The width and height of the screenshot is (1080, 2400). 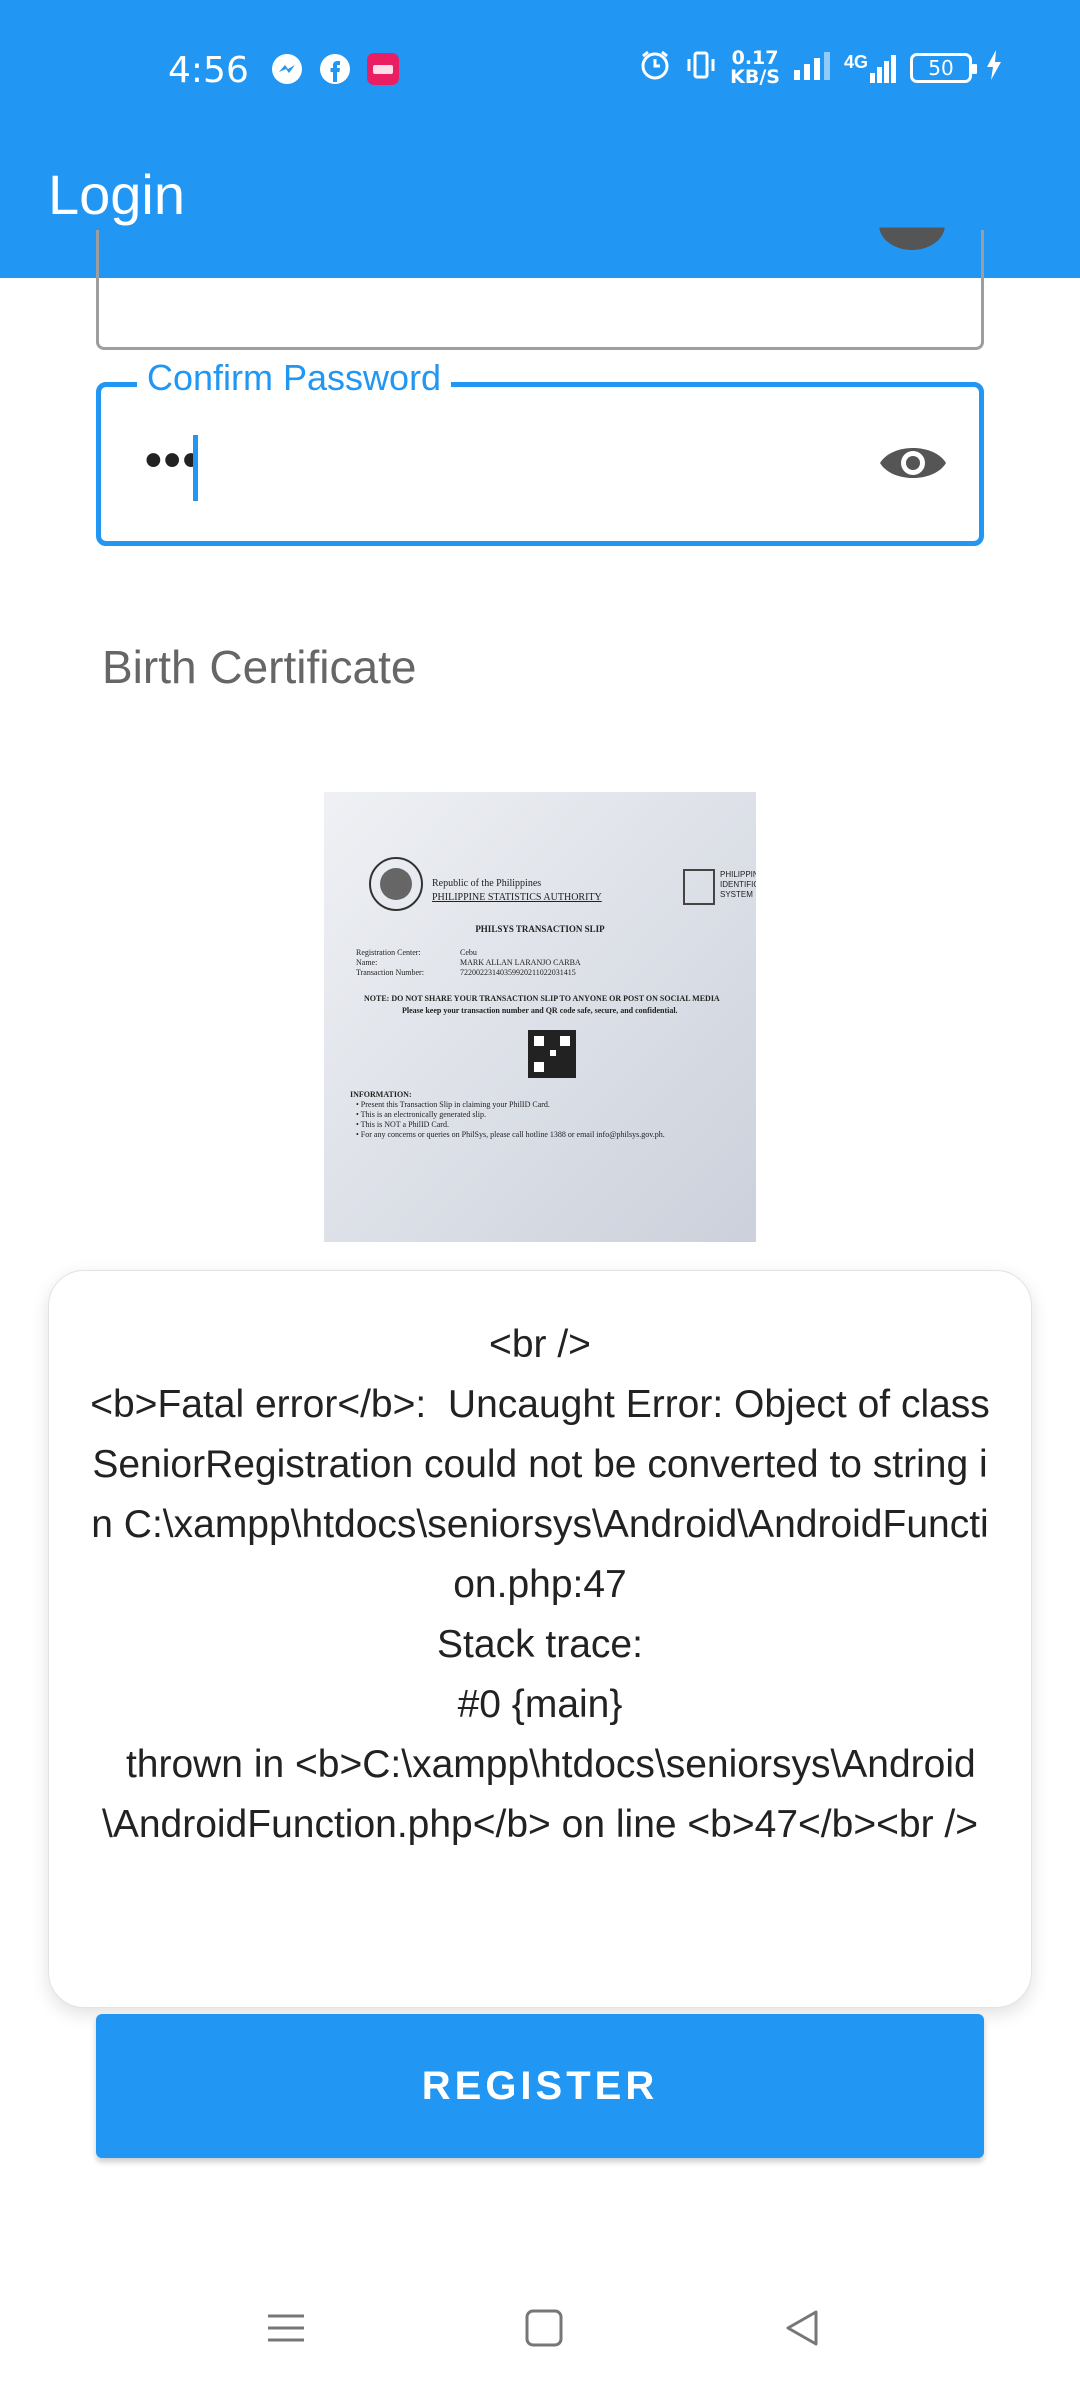 I want to click on cert-field3-label: Transaction Number:, so click(x=390, y=972).